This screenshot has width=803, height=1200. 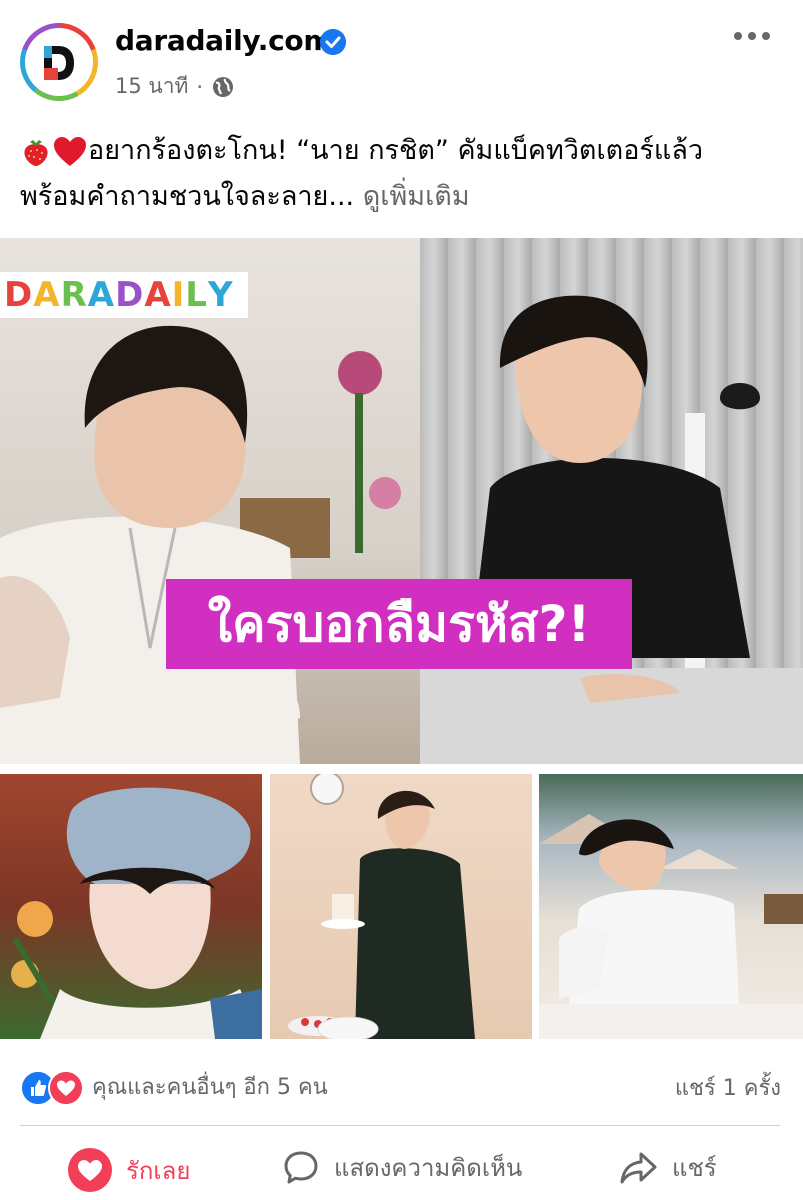 I want to click on red-heart-emoji, so click(x=70, y=151).